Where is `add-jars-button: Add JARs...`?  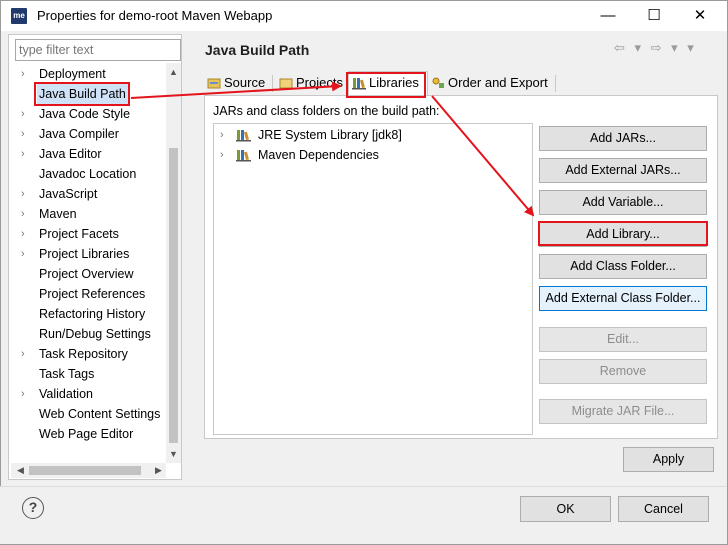
add-jars-button: Add JARs... is located at coordinates (623, 138).